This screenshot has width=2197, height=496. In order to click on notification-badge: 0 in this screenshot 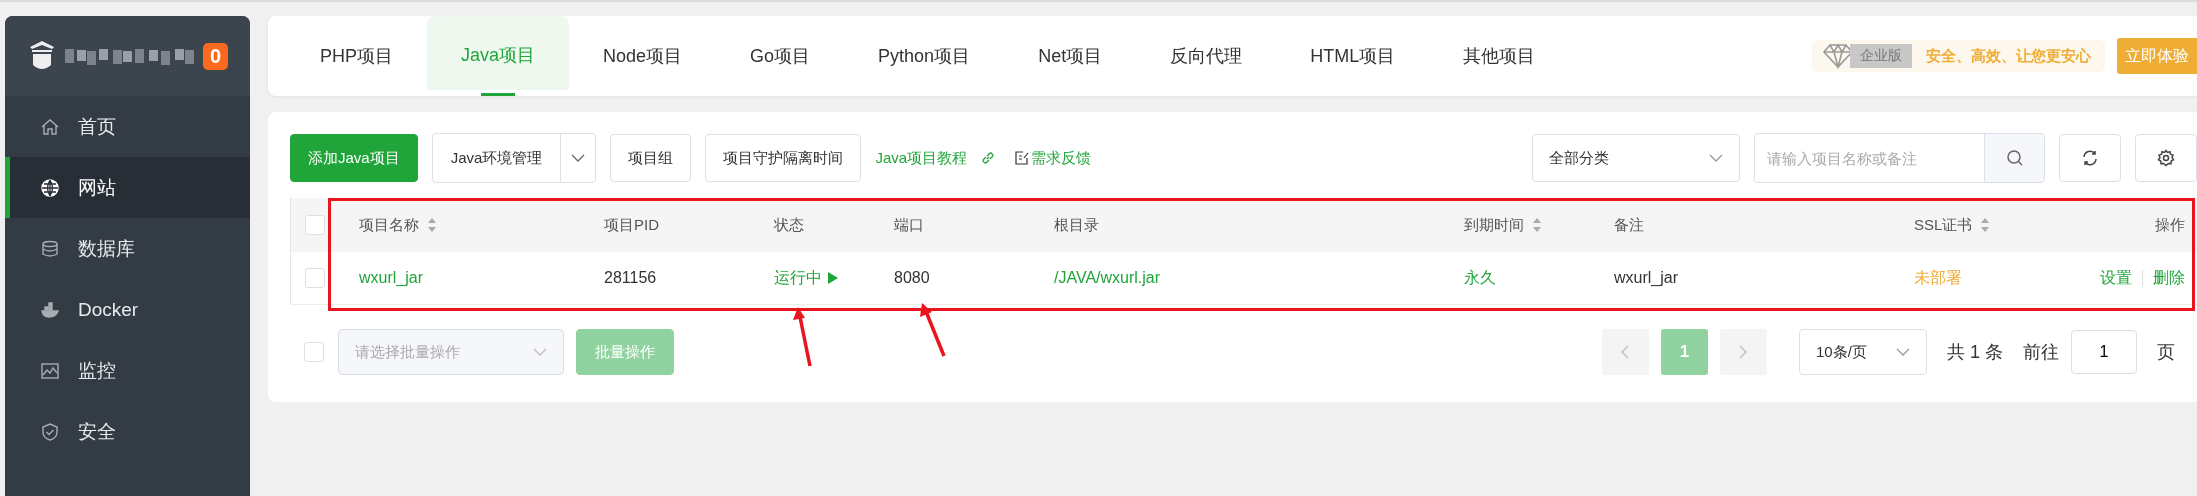, I will do `click(216, 56)`.